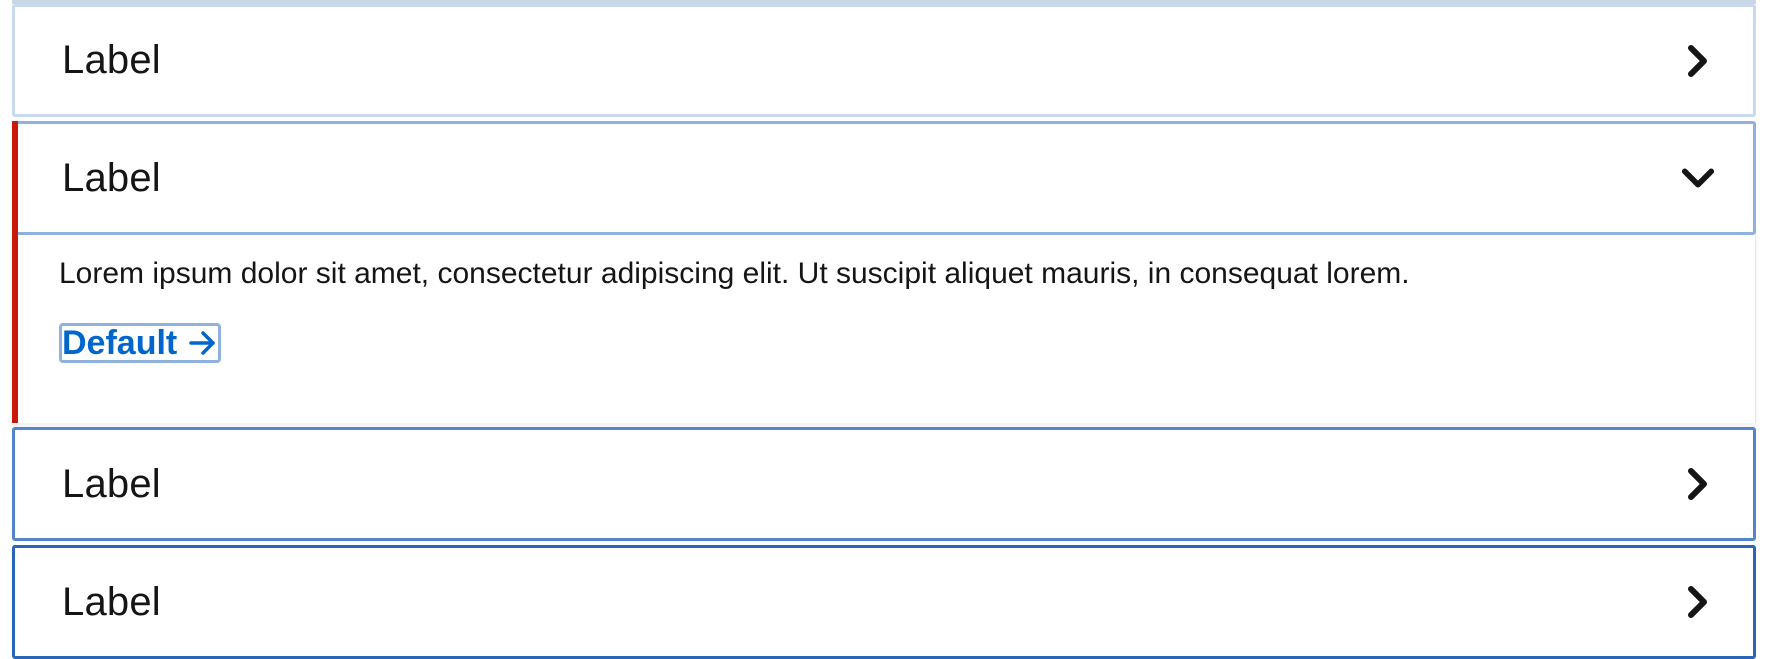  What do you see at coordinates (1698, 178) in the screenshot?
I see `chevron-down-icon` at bounding box center [1698, 178].